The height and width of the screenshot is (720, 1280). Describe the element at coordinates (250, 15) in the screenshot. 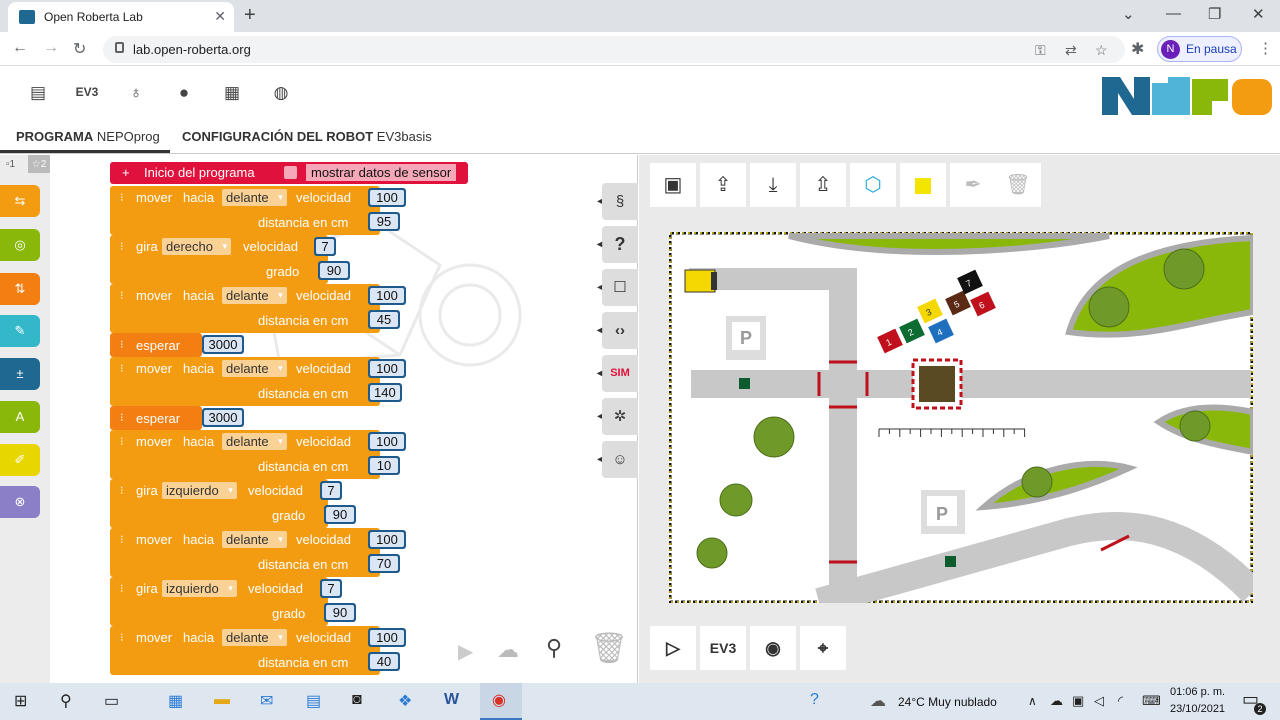

I see `new-tab-icon: +` at that location.